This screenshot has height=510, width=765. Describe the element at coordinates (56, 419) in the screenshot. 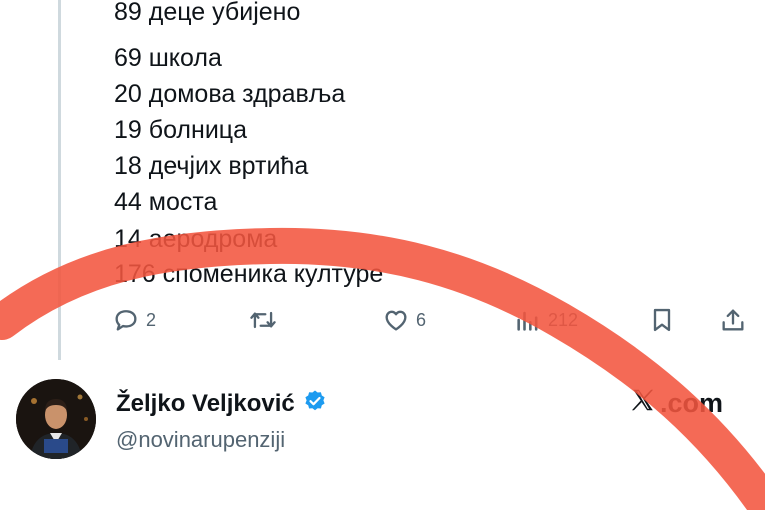

I see `avatar` at that location.